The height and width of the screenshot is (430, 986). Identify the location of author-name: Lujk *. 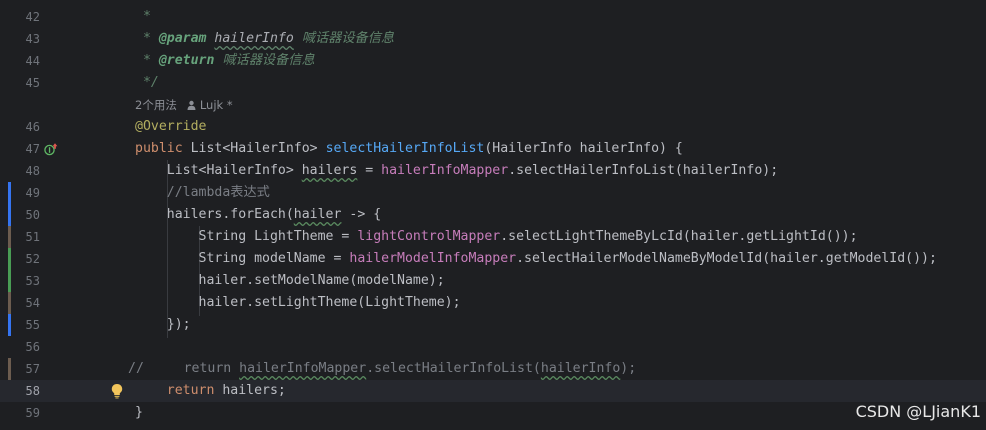
(216, 105).